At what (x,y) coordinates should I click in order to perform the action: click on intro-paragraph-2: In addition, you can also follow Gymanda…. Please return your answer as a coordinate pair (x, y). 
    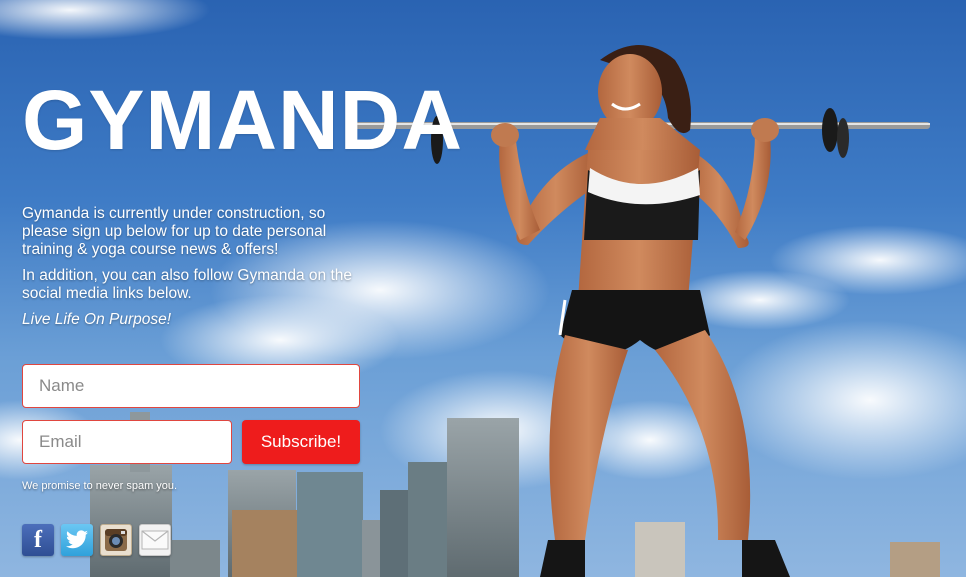
    Looking at the image, I should click on (187, 284).